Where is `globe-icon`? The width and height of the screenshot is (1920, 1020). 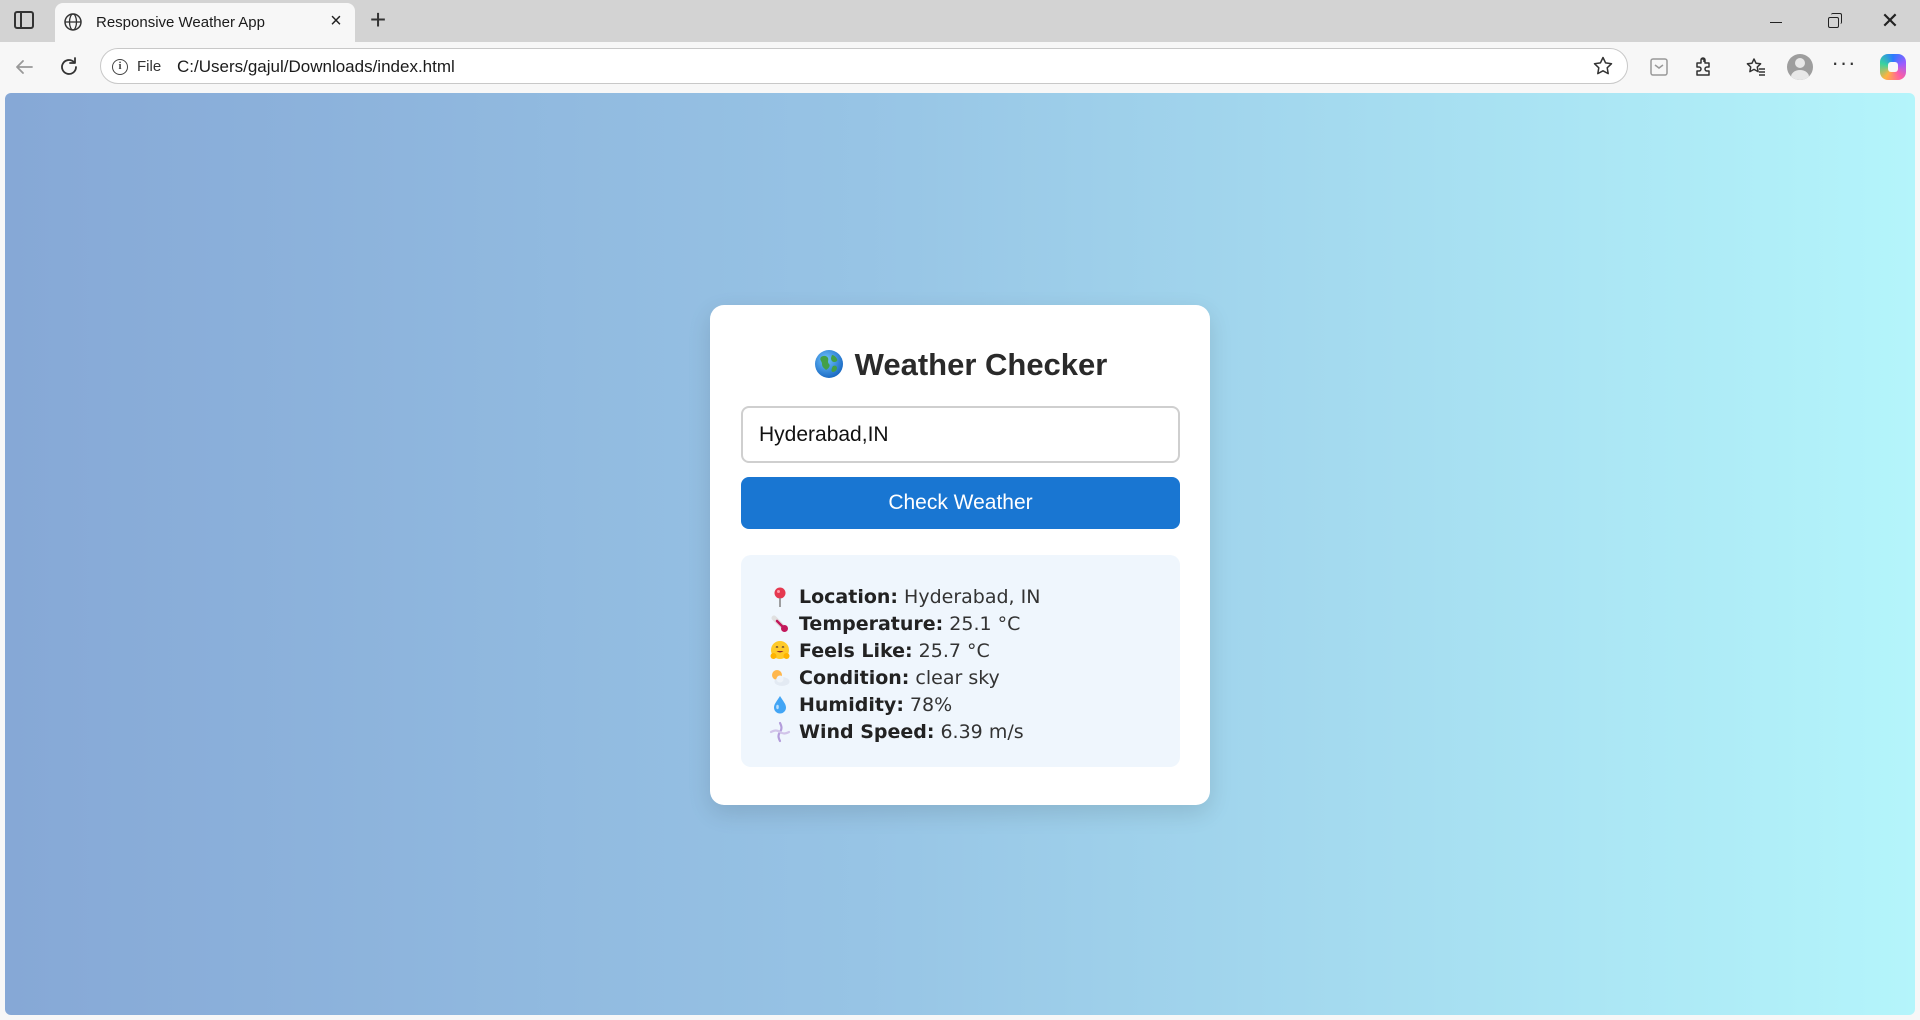 globe-icon is located at coordinates (73, 22).